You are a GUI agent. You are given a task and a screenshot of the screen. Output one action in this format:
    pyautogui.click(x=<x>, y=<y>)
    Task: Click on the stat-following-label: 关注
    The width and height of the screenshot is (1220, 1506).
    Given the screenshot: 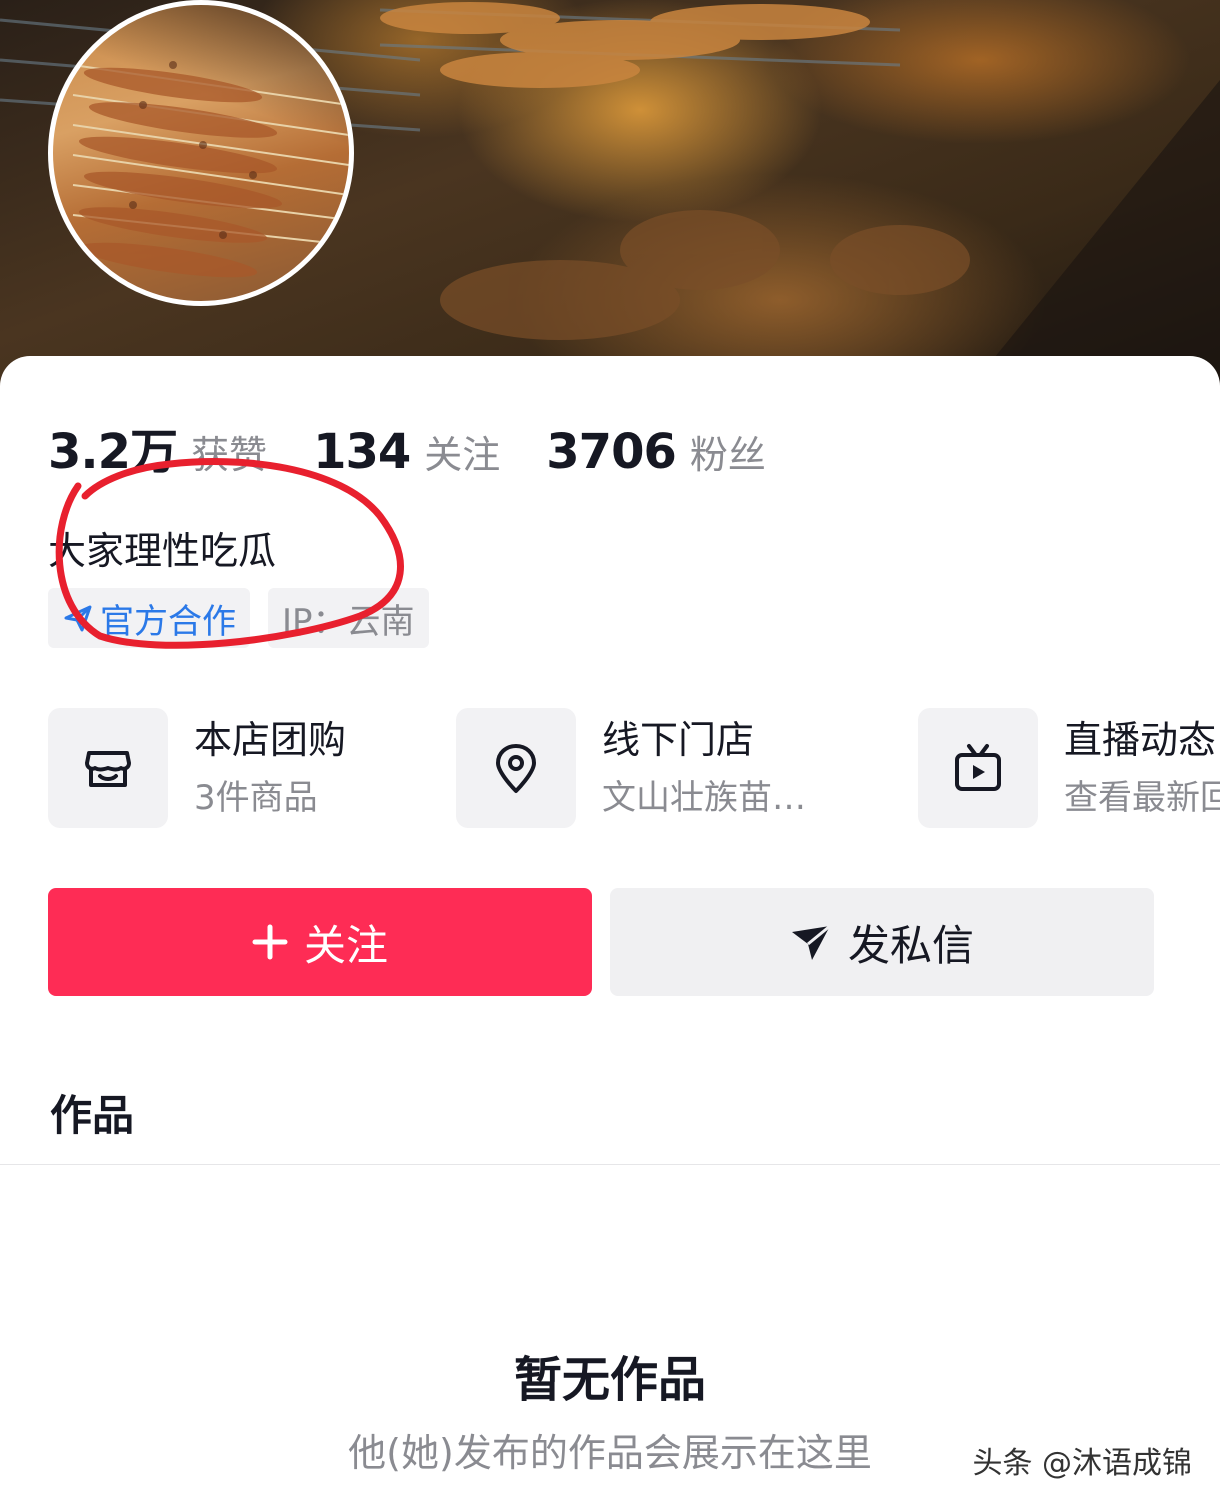 What is the action you would take?
    pyautogui.click(x=462, y=455)
    